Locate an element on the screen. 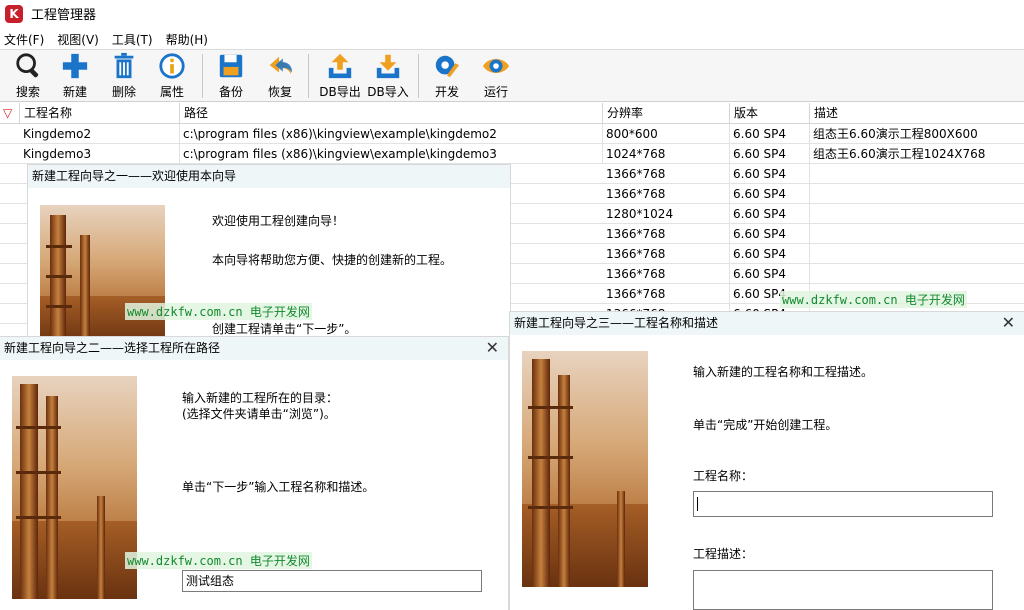 The height and width of the screenshot is (610, 1024). project-name-cell: Kingdemo3 is located at coordinates (100, 154).